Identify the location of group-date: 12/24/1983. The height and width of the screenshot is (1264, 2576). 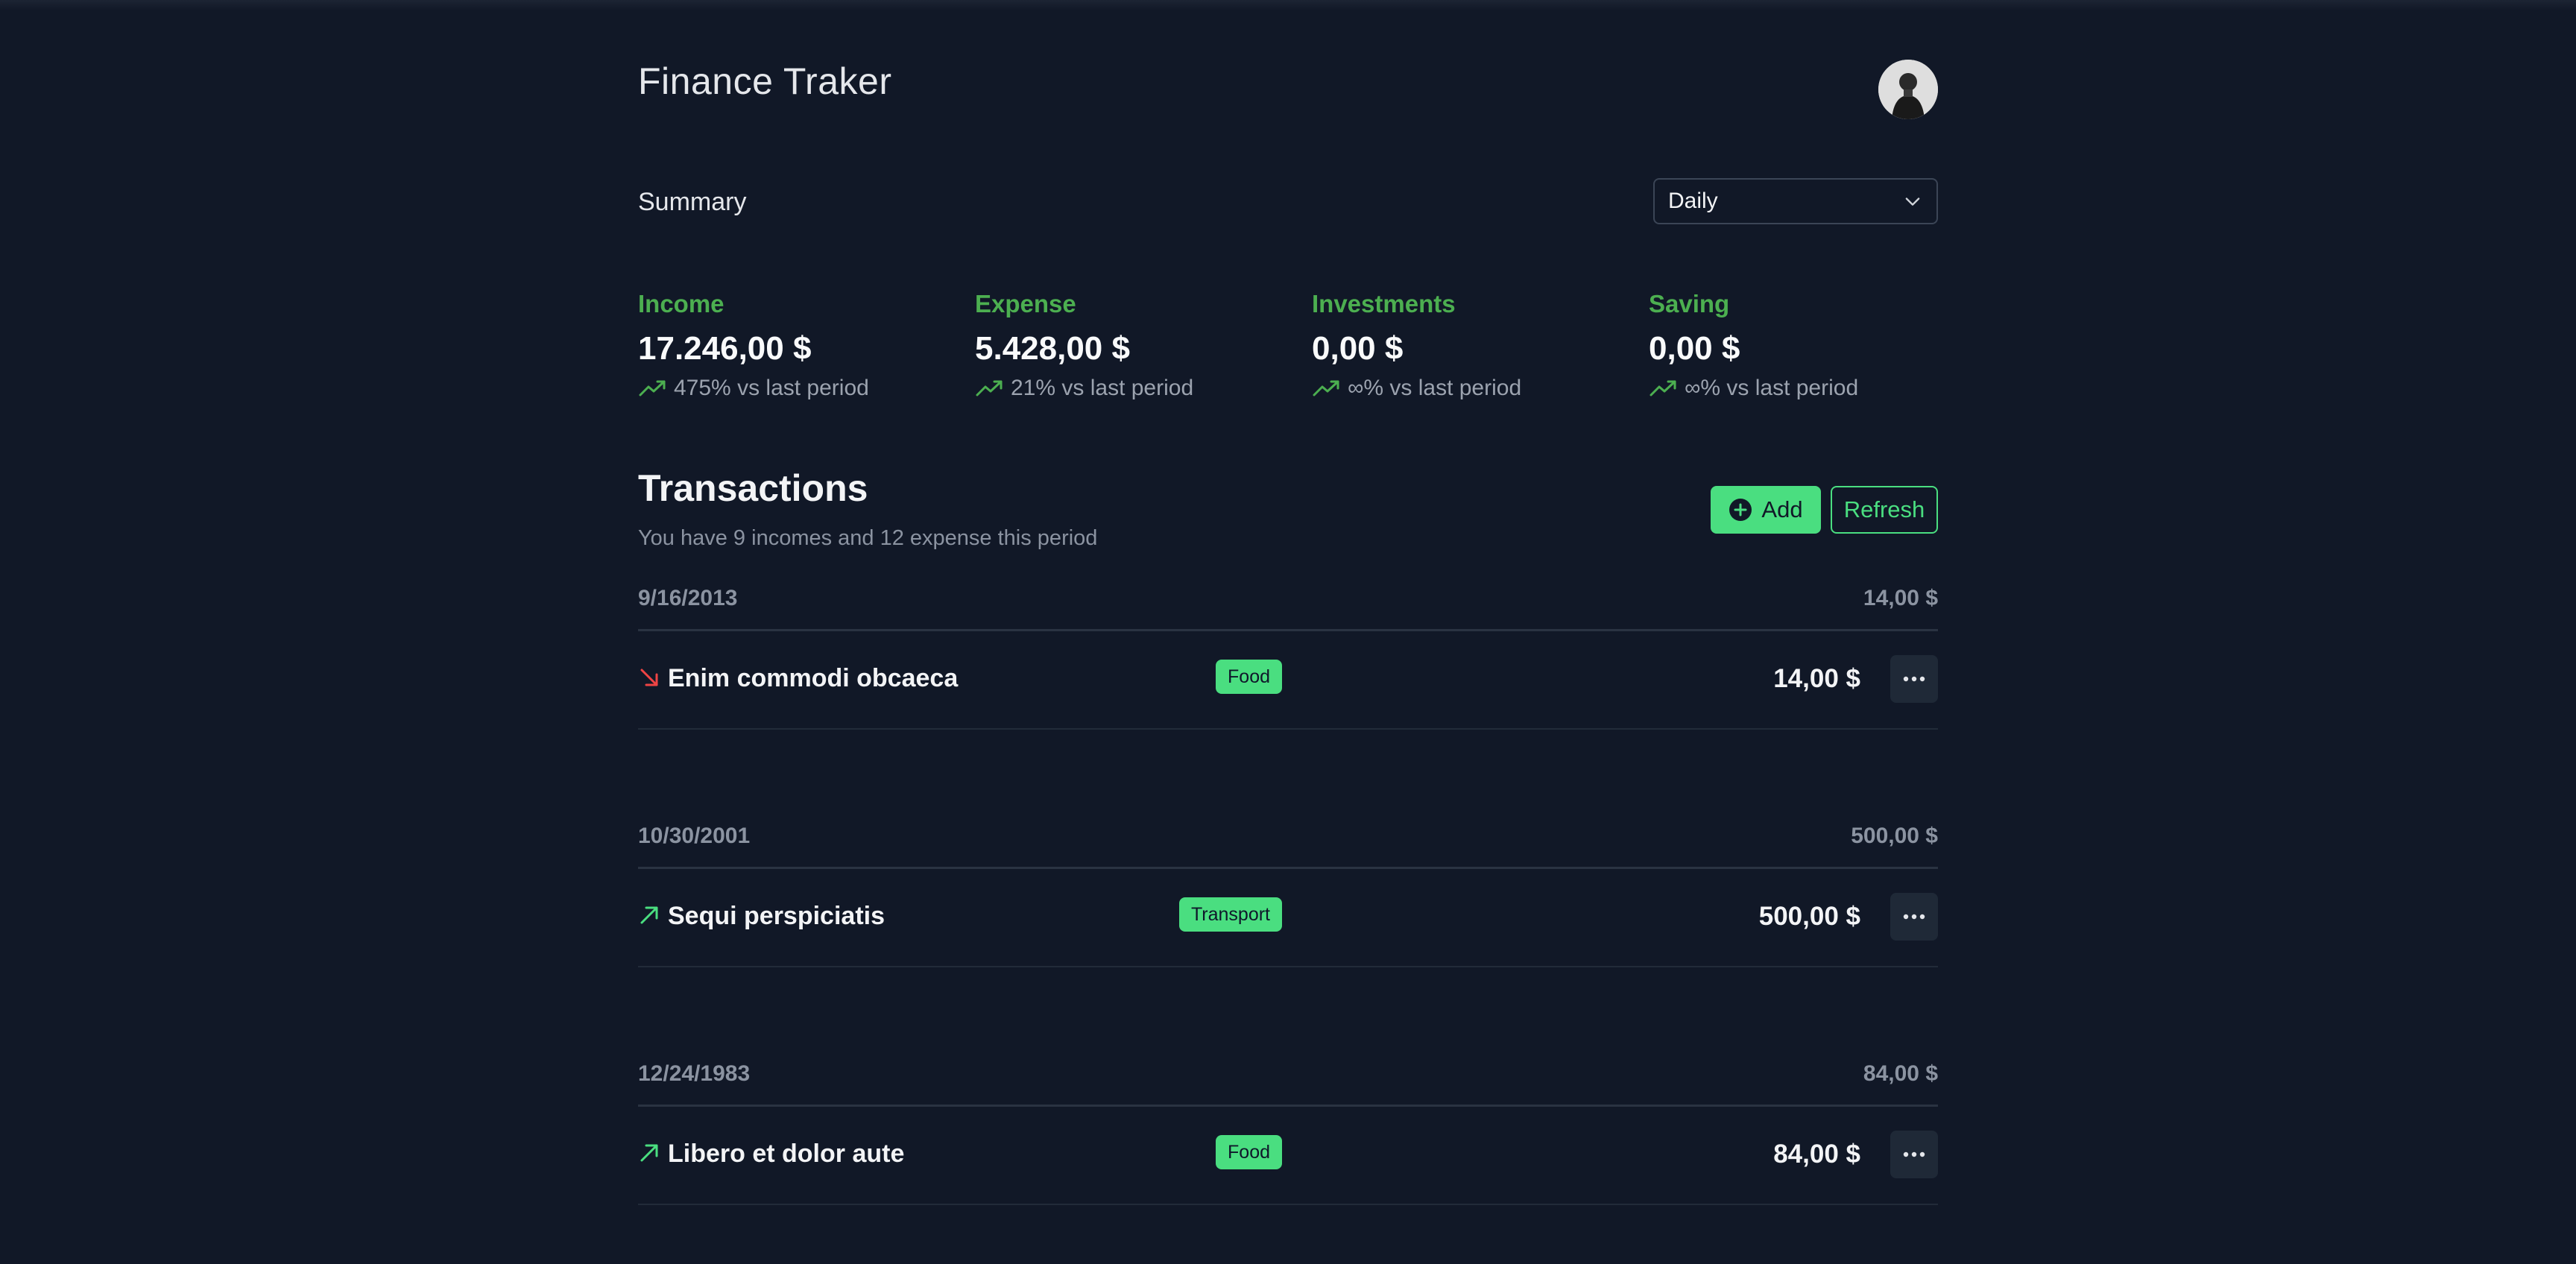
(694, 1073).